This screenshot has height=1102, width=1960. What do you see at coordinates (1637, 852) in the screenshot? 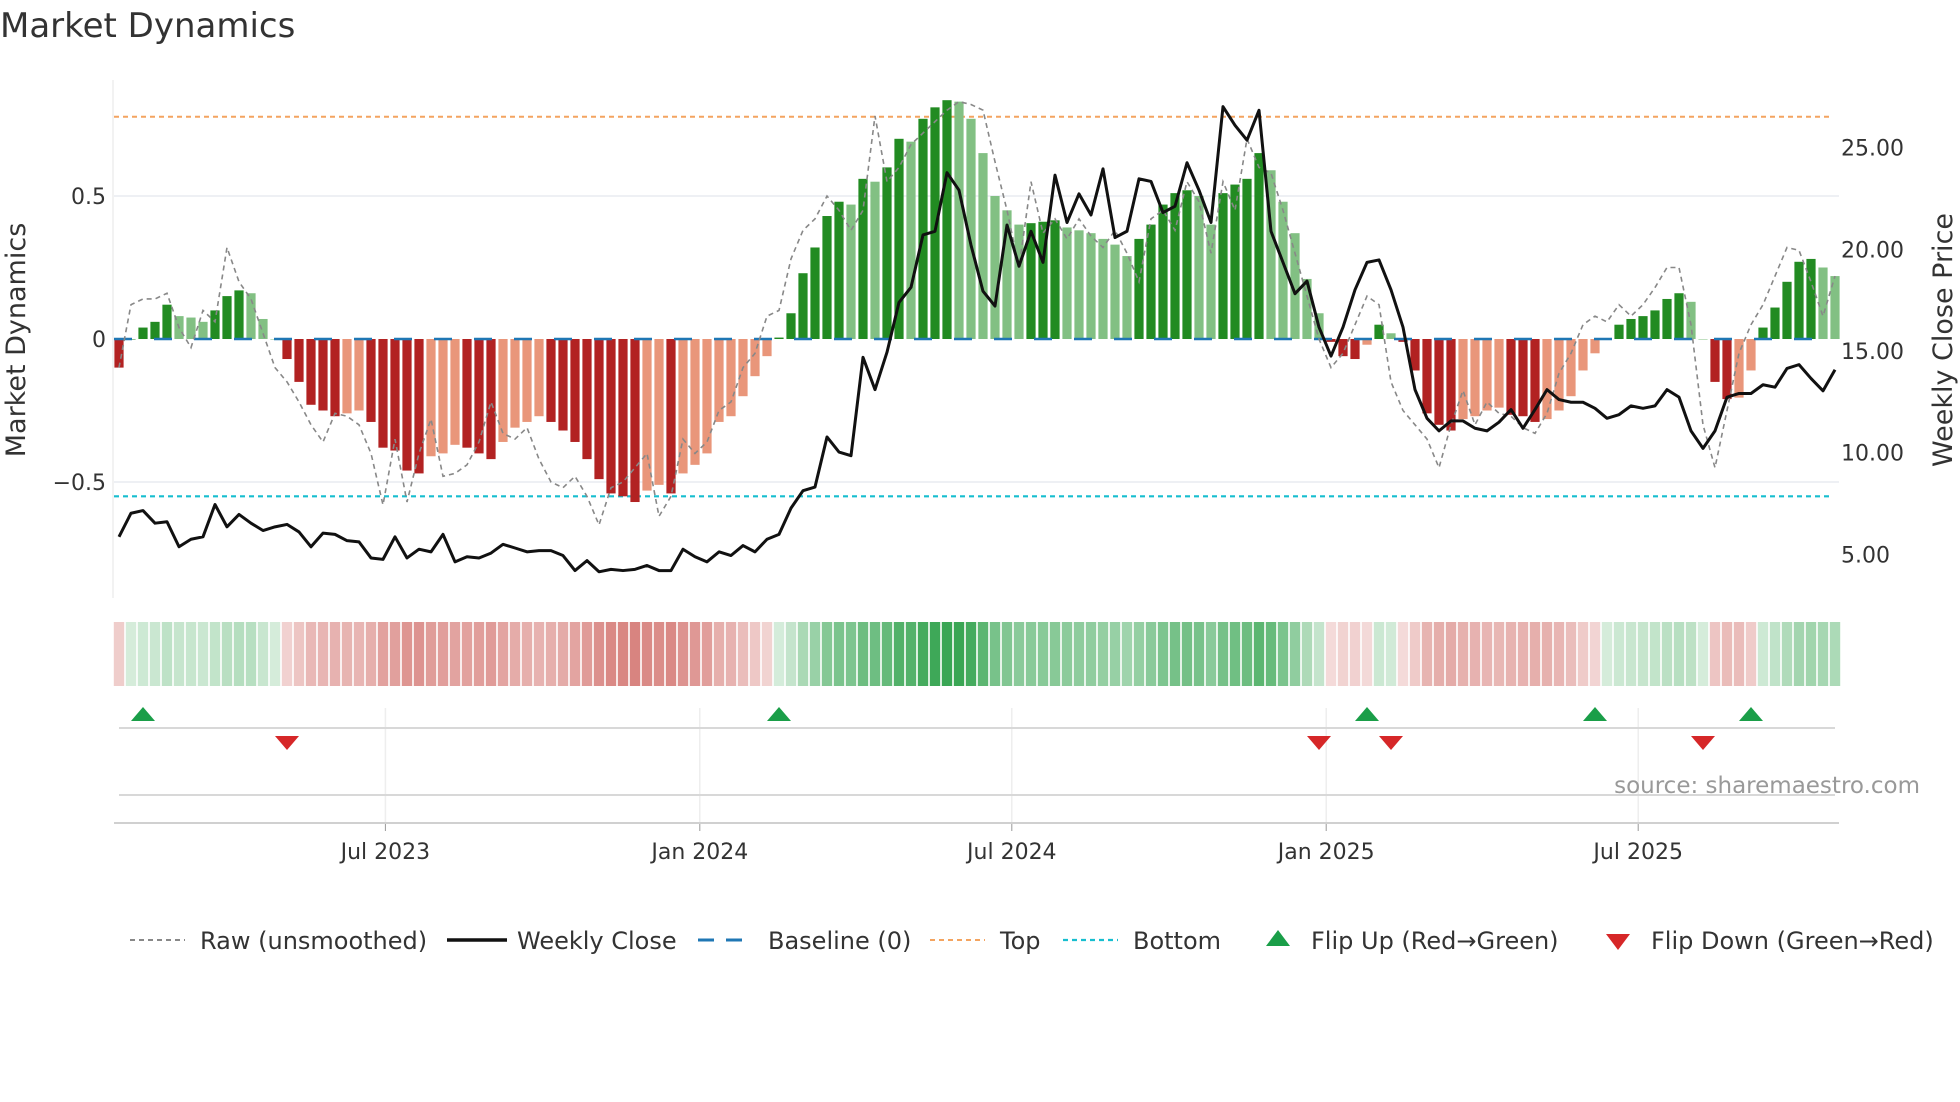
I see `x-tick-label: Jul 2025` at bounding box center [1637, 852].